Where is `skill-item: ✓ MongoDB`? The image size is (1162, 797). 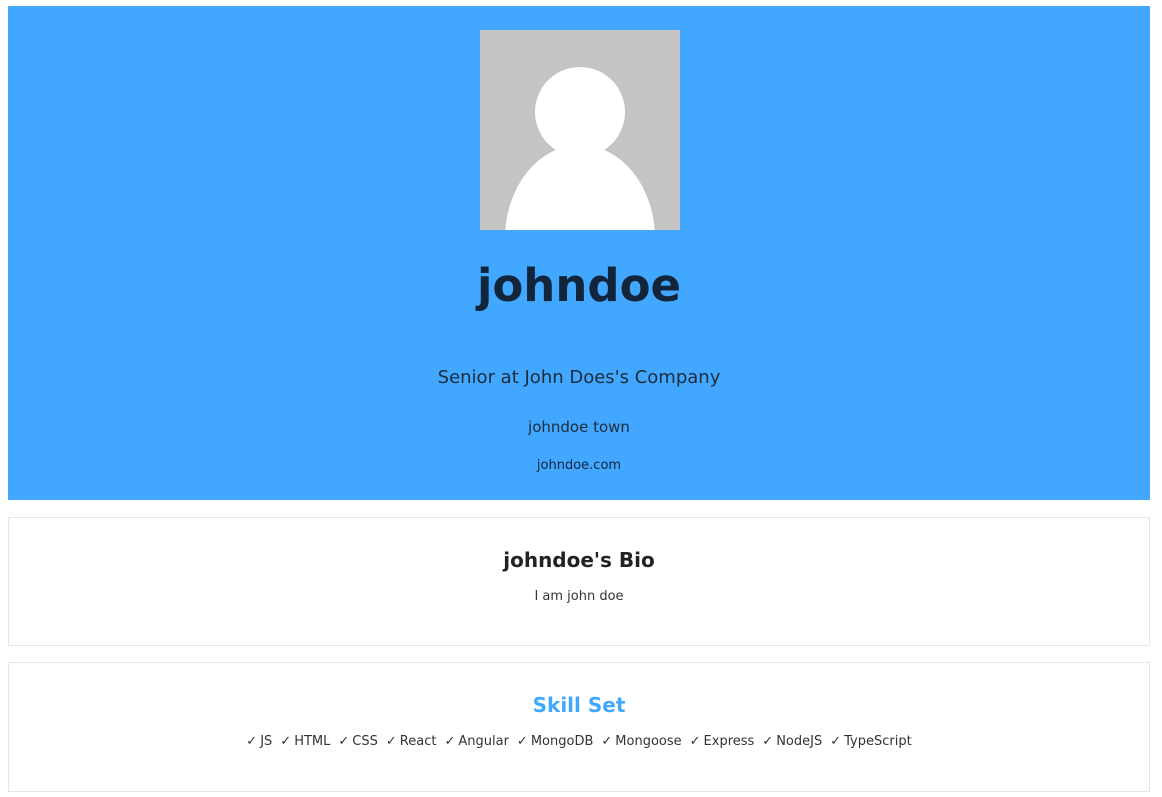 skill-item: ✓ MongoDB is located at coordinates (555, 742).